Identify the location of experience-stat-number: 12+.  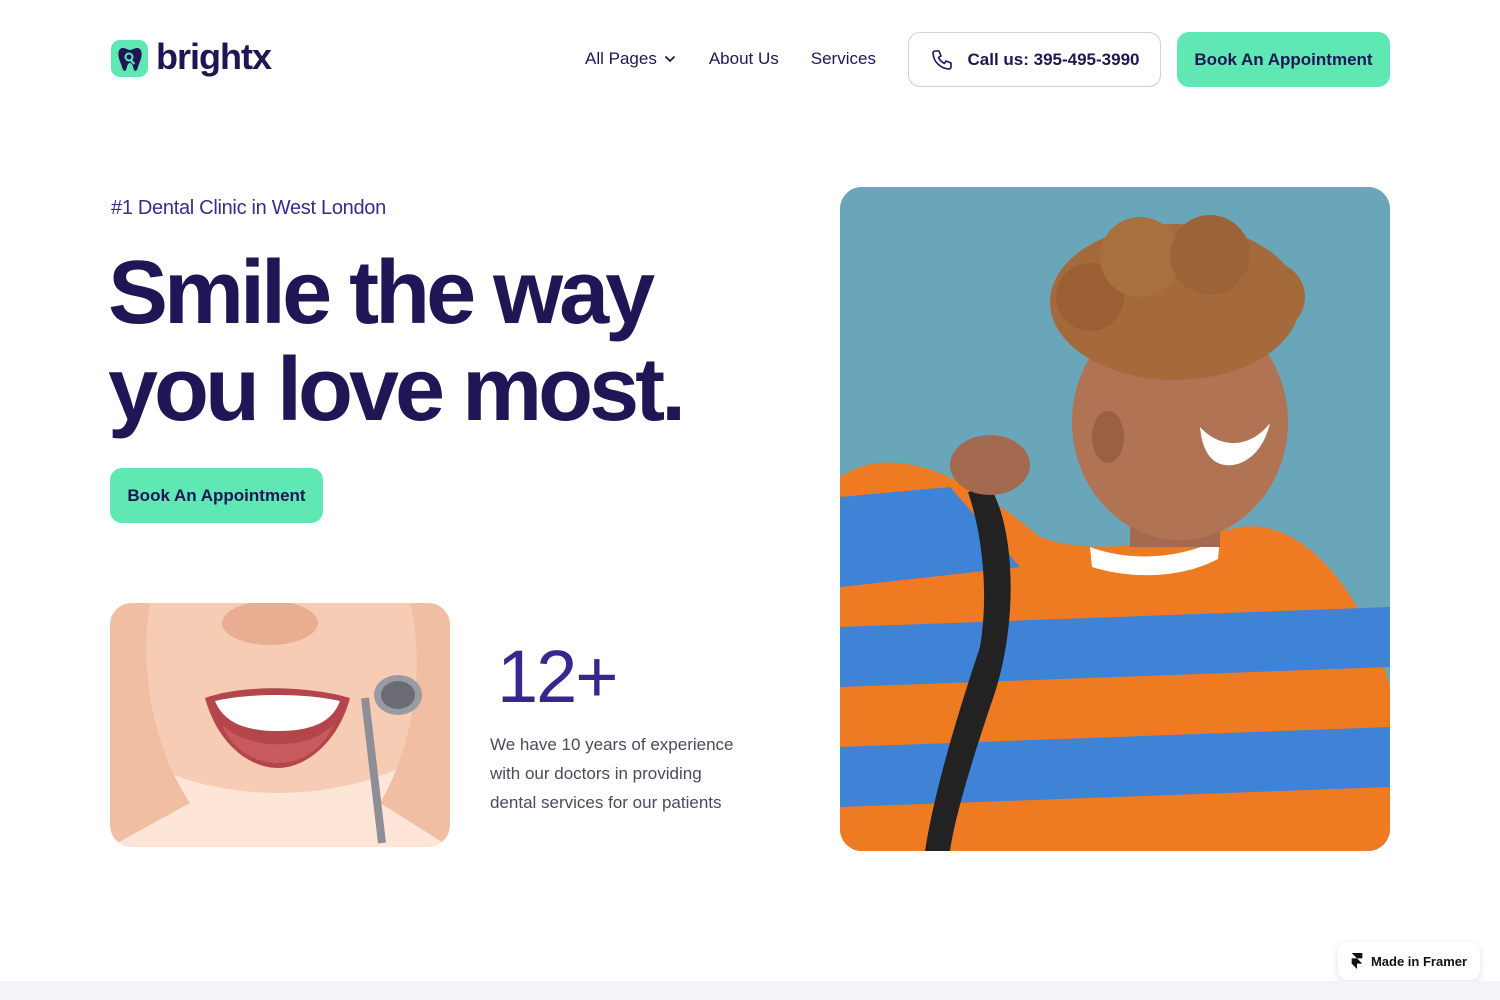
(558, 676).